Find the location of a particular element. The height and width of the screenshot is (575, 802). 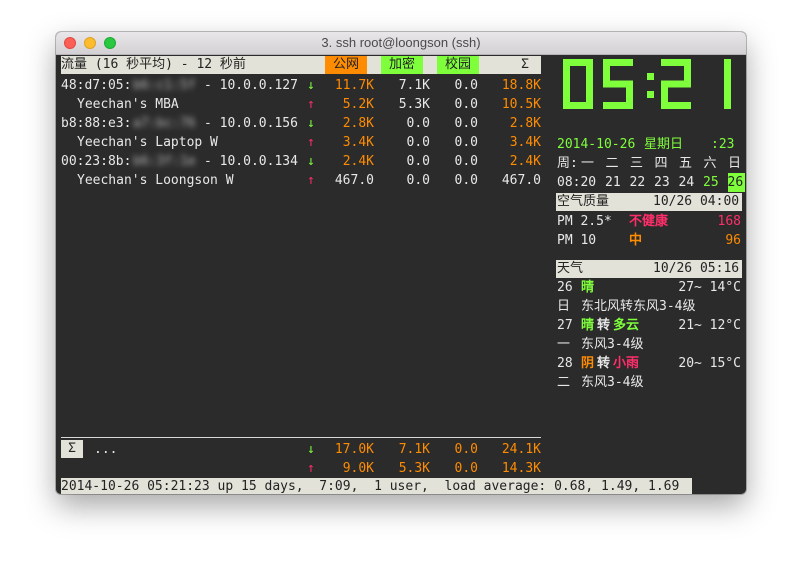

calendar-time-label: 08:20 is located at coordinates (577, 182).